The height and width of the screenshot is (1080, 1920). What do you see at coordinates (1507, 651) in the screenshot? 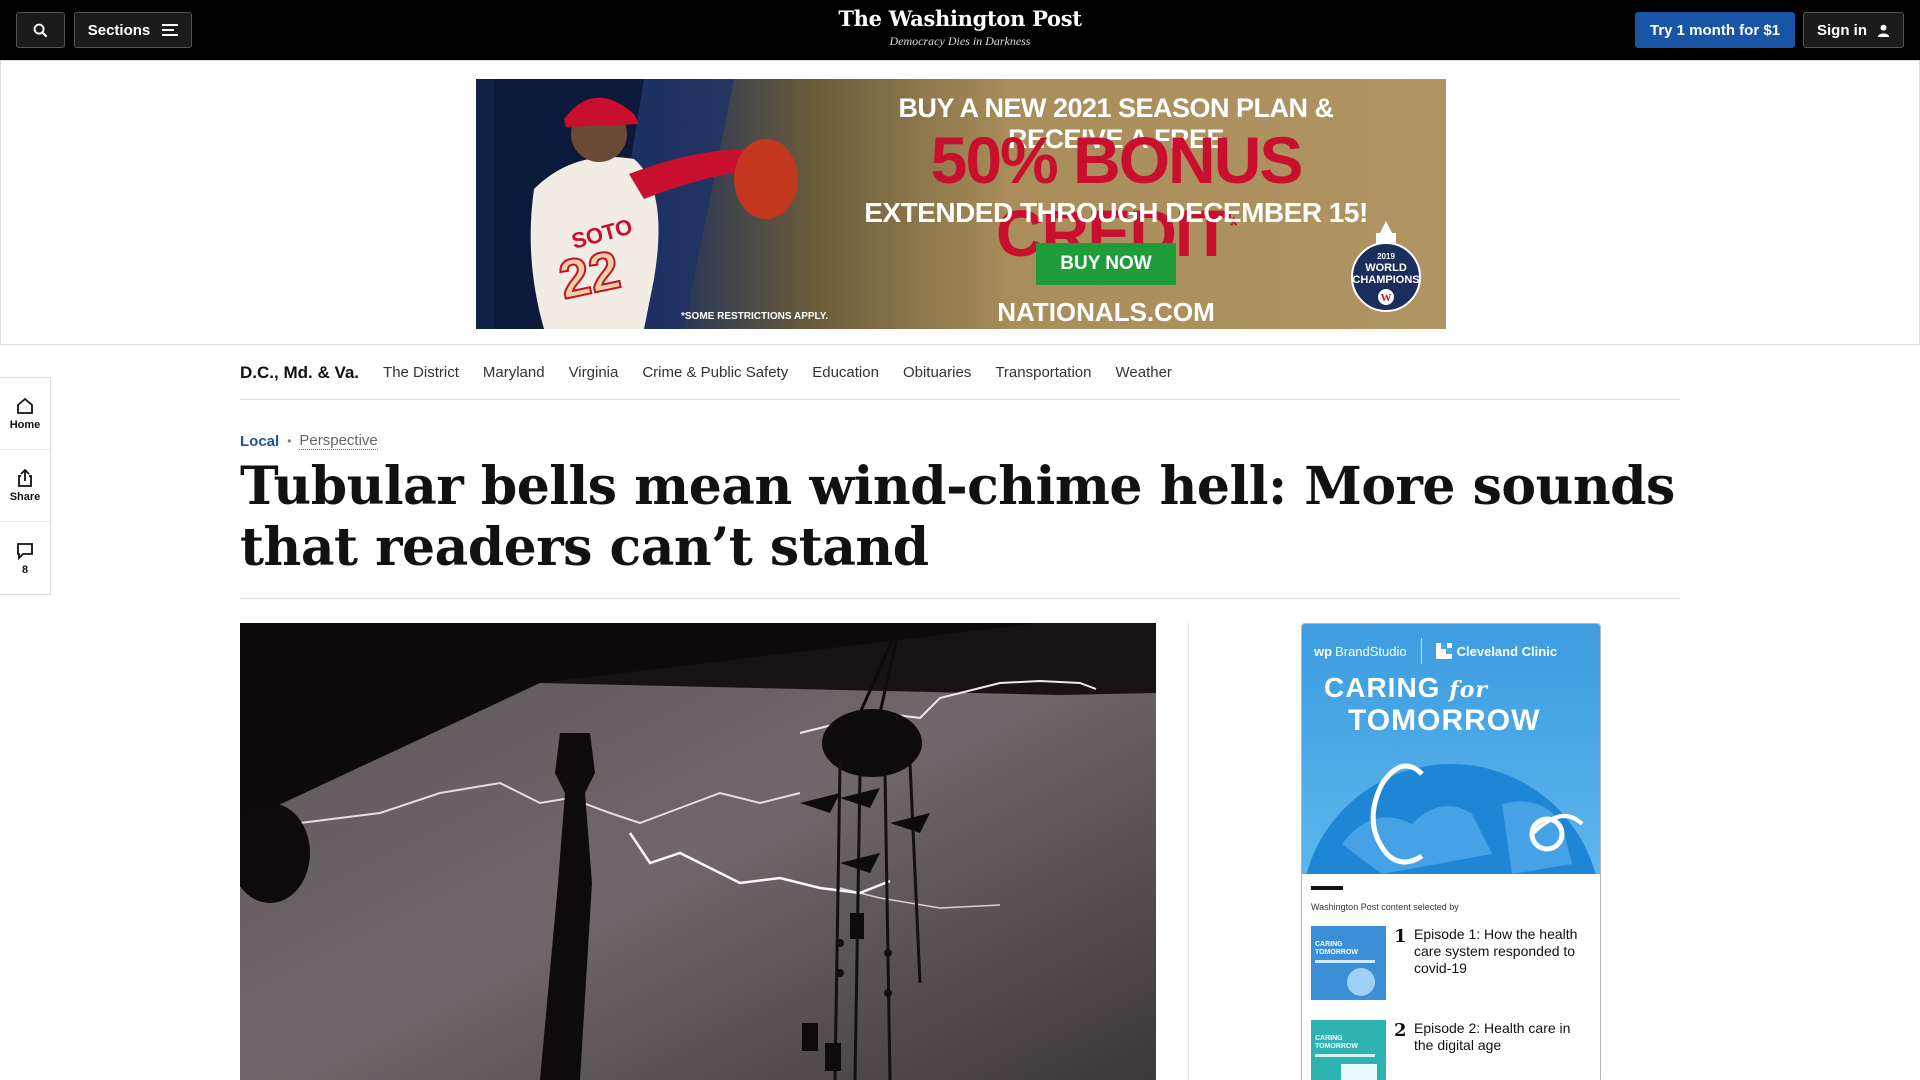
I see `partner-name: Cleveland Clinic` at bounding box center [1507, 651].